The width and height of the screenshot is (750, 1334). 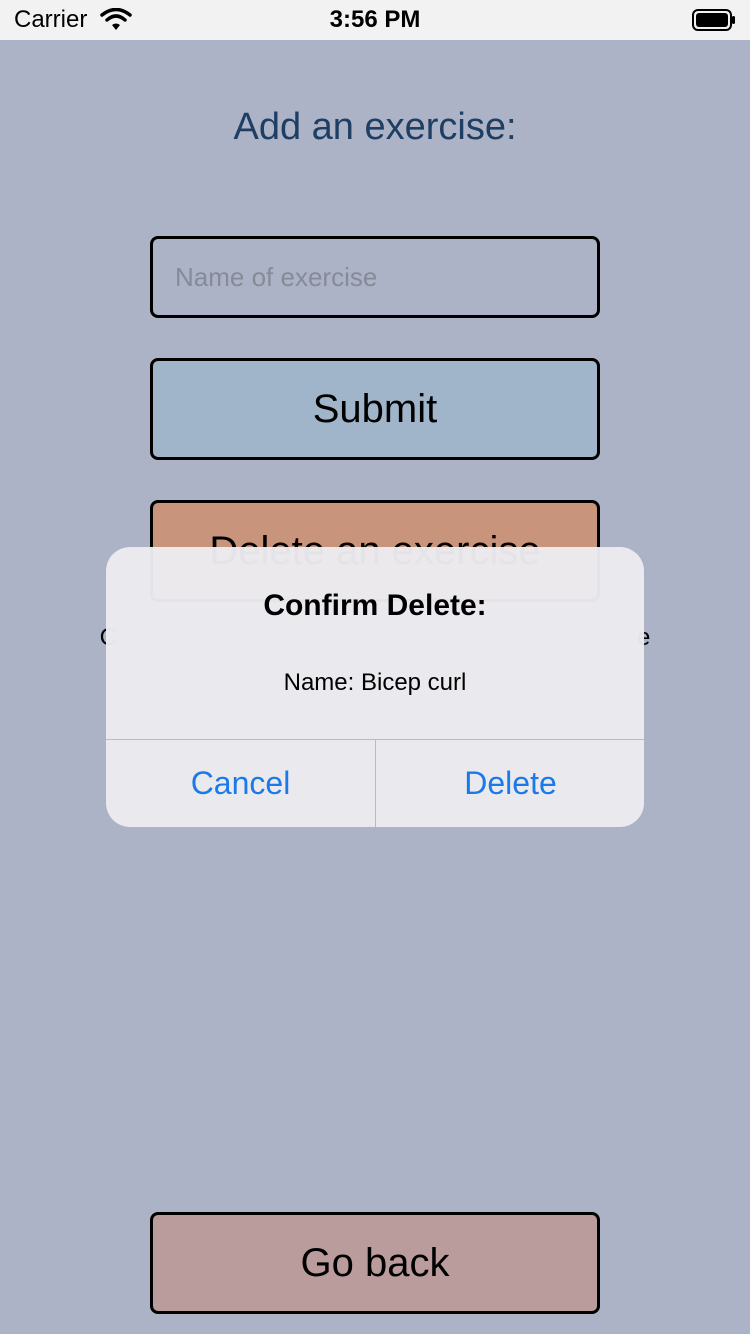 I want to click on alert-delete-button: Delete, so click(x=510, y=783).